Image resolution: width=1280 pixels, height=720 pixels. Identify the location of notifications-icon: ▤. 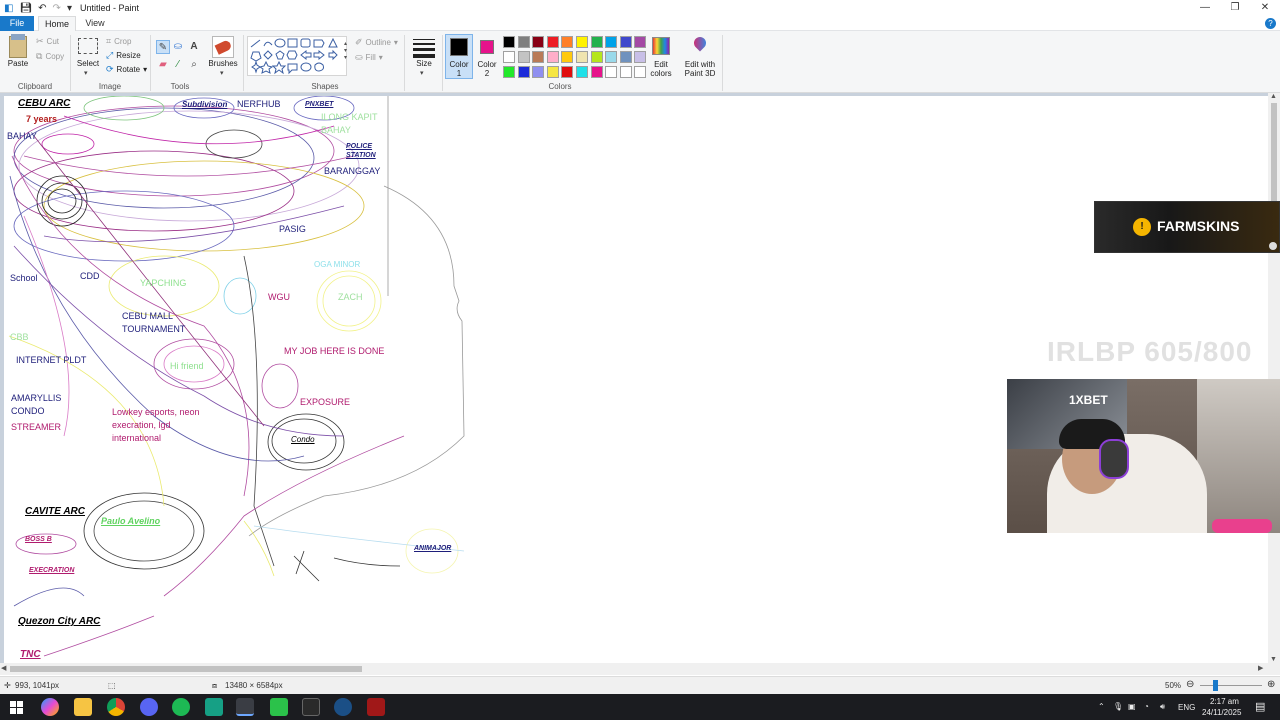
(1260, 706).